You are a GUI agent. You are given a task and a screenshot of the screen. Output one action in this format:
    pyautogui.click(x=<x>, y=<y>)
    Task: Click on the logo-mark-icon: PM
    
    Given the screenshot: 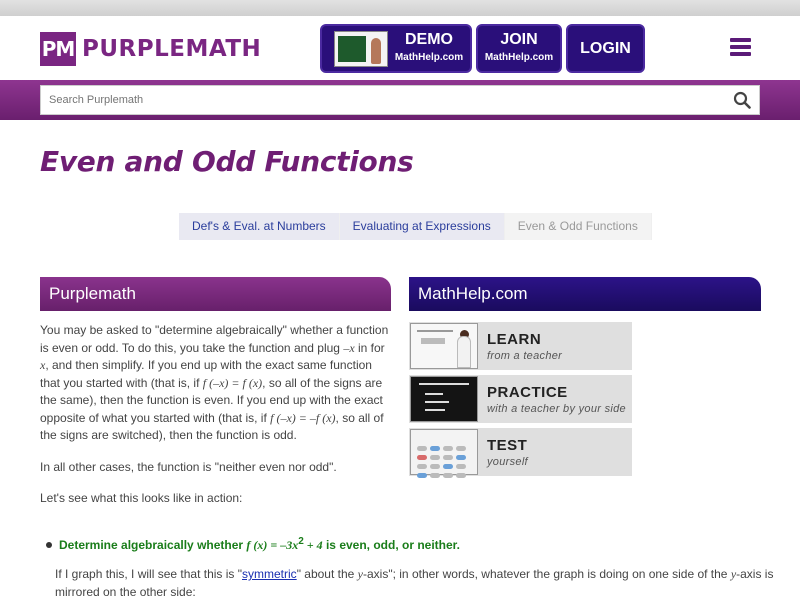 What is the action you would take?
    pyautogui.click(x=58, y=49)
    